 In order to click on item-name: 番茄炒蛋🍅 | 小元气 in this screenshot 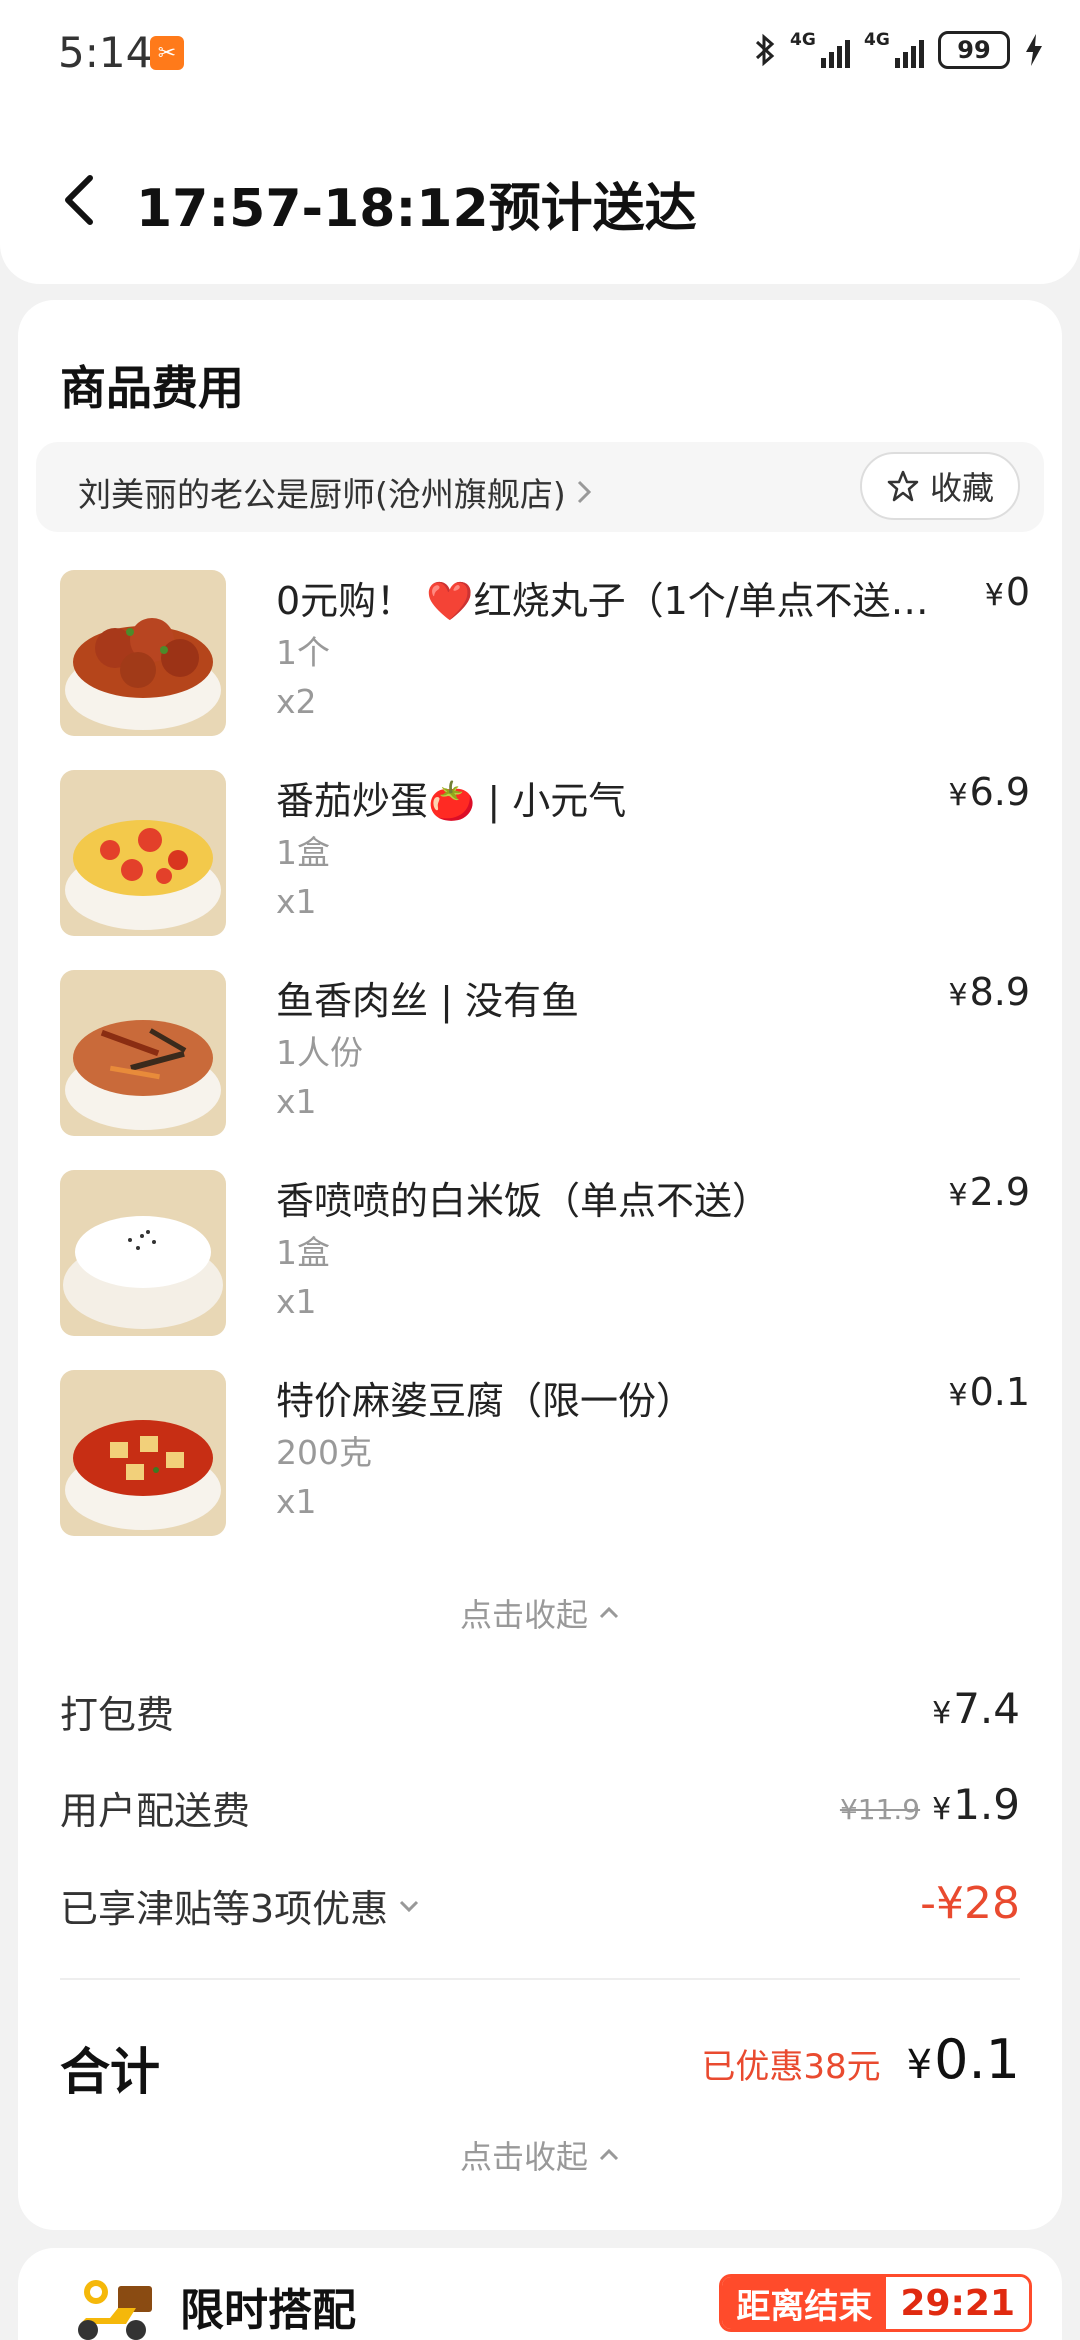, I will do `click(451, 801)`.